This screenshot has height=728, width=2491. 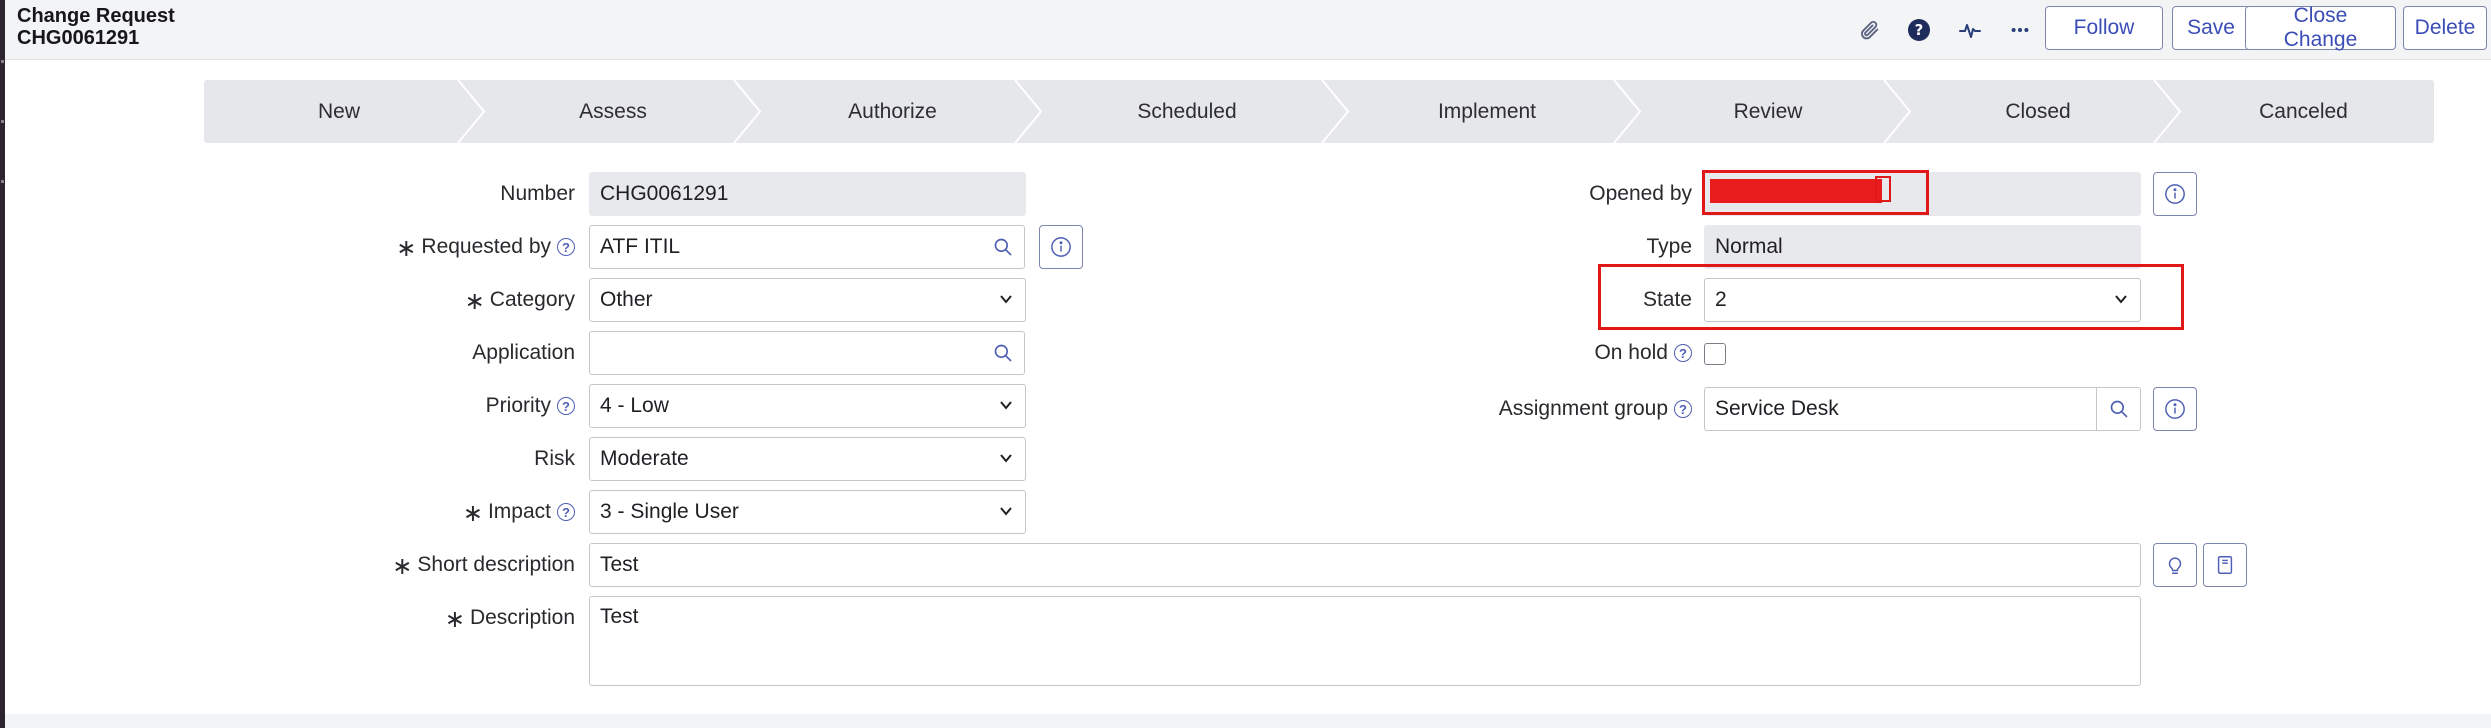 What do you see at coordinates (807, 512) in the screenshot?
I see `impact-select: 3 - Single User` at bounding box center [807, 512].